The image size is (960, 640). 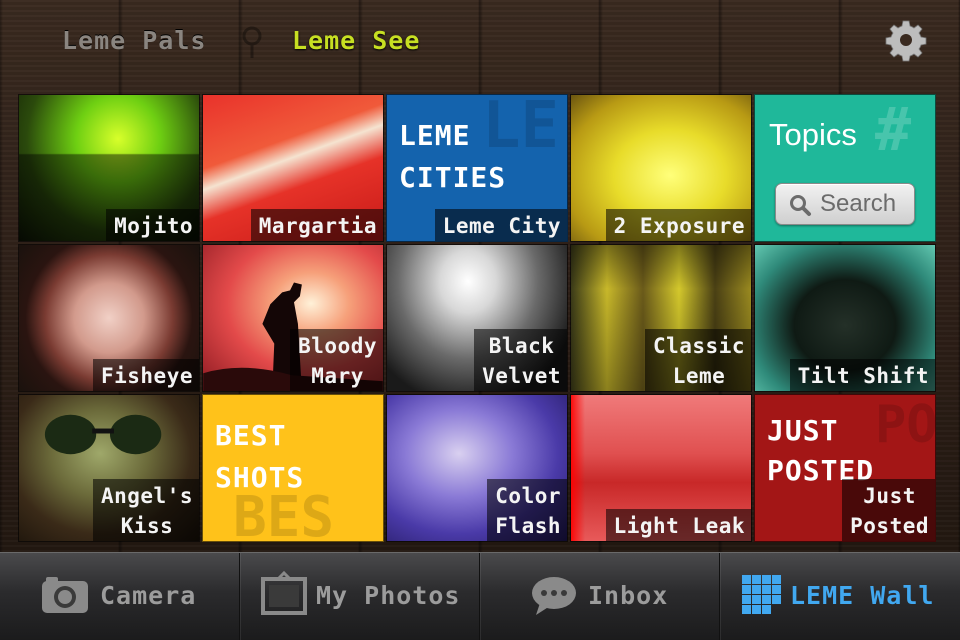 What do you see at coordinates (145, 510) in the screenshot?
I see `tile-label: Angel's Kiss` at bounding box center [145, 510].